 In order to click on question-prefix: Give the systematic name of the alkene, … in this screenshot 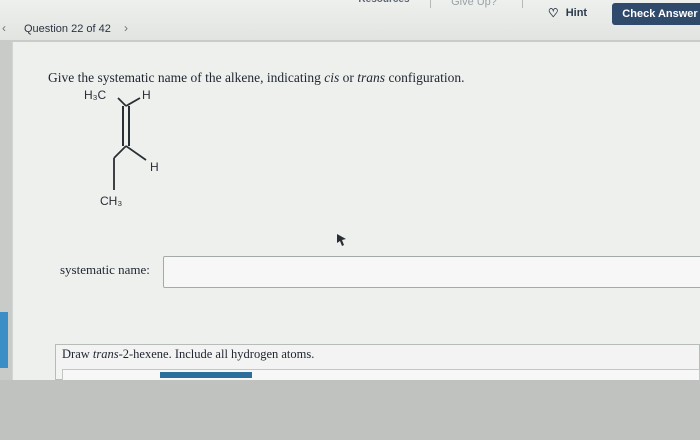, I will do `click(186, 77)`.